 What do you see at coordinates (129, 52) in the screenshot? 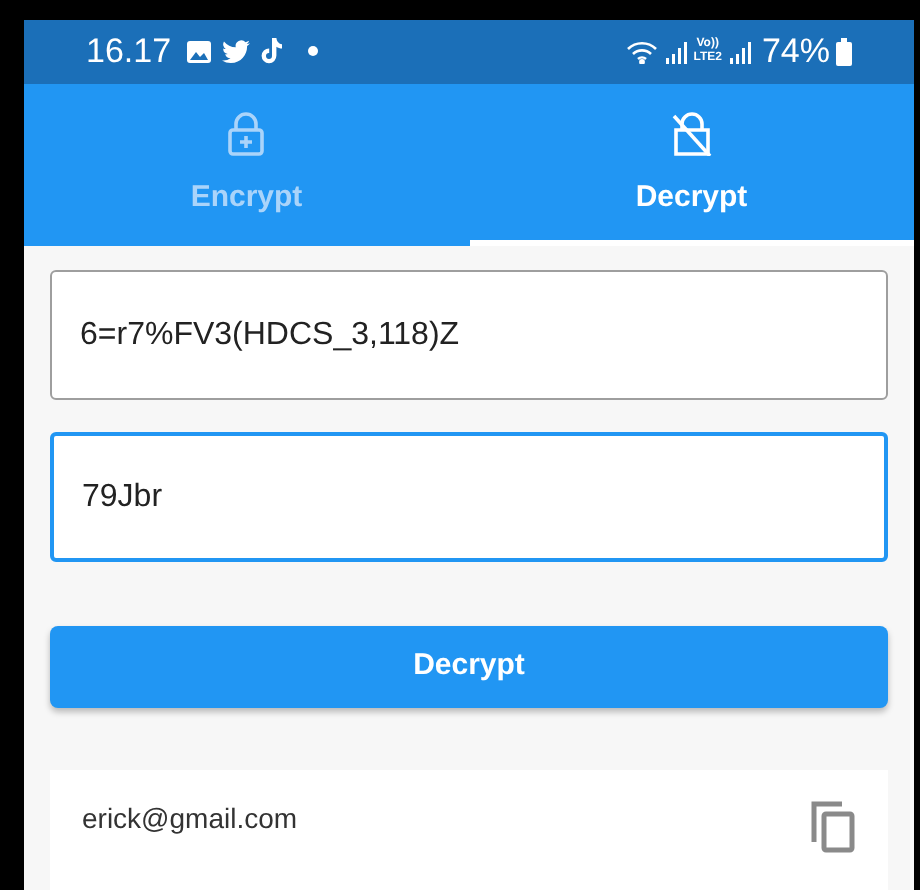
I see `status-time: 16.17` at bounding box center [129, 52].